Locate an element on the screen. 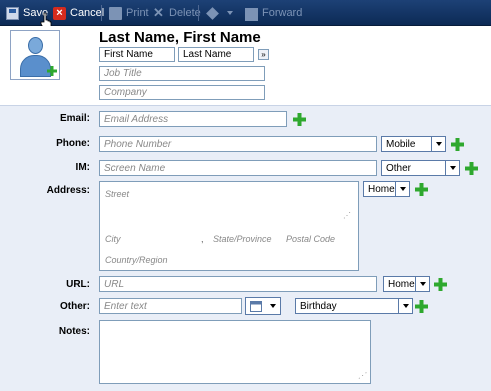 This screenshot has height=391, width=491. calendar-icon is located at coordinates (256, 306).